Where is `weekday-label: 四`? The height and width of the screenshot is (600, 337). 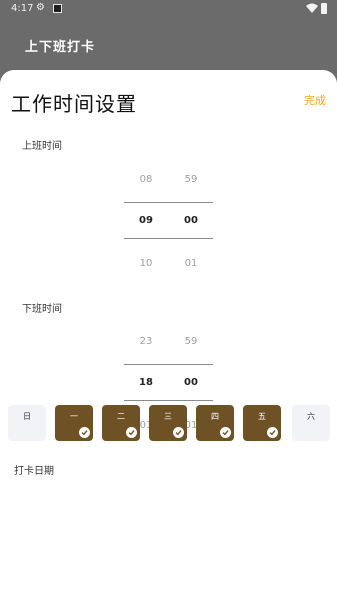 weekday-label: 四 is located at coordinates (215, 416).